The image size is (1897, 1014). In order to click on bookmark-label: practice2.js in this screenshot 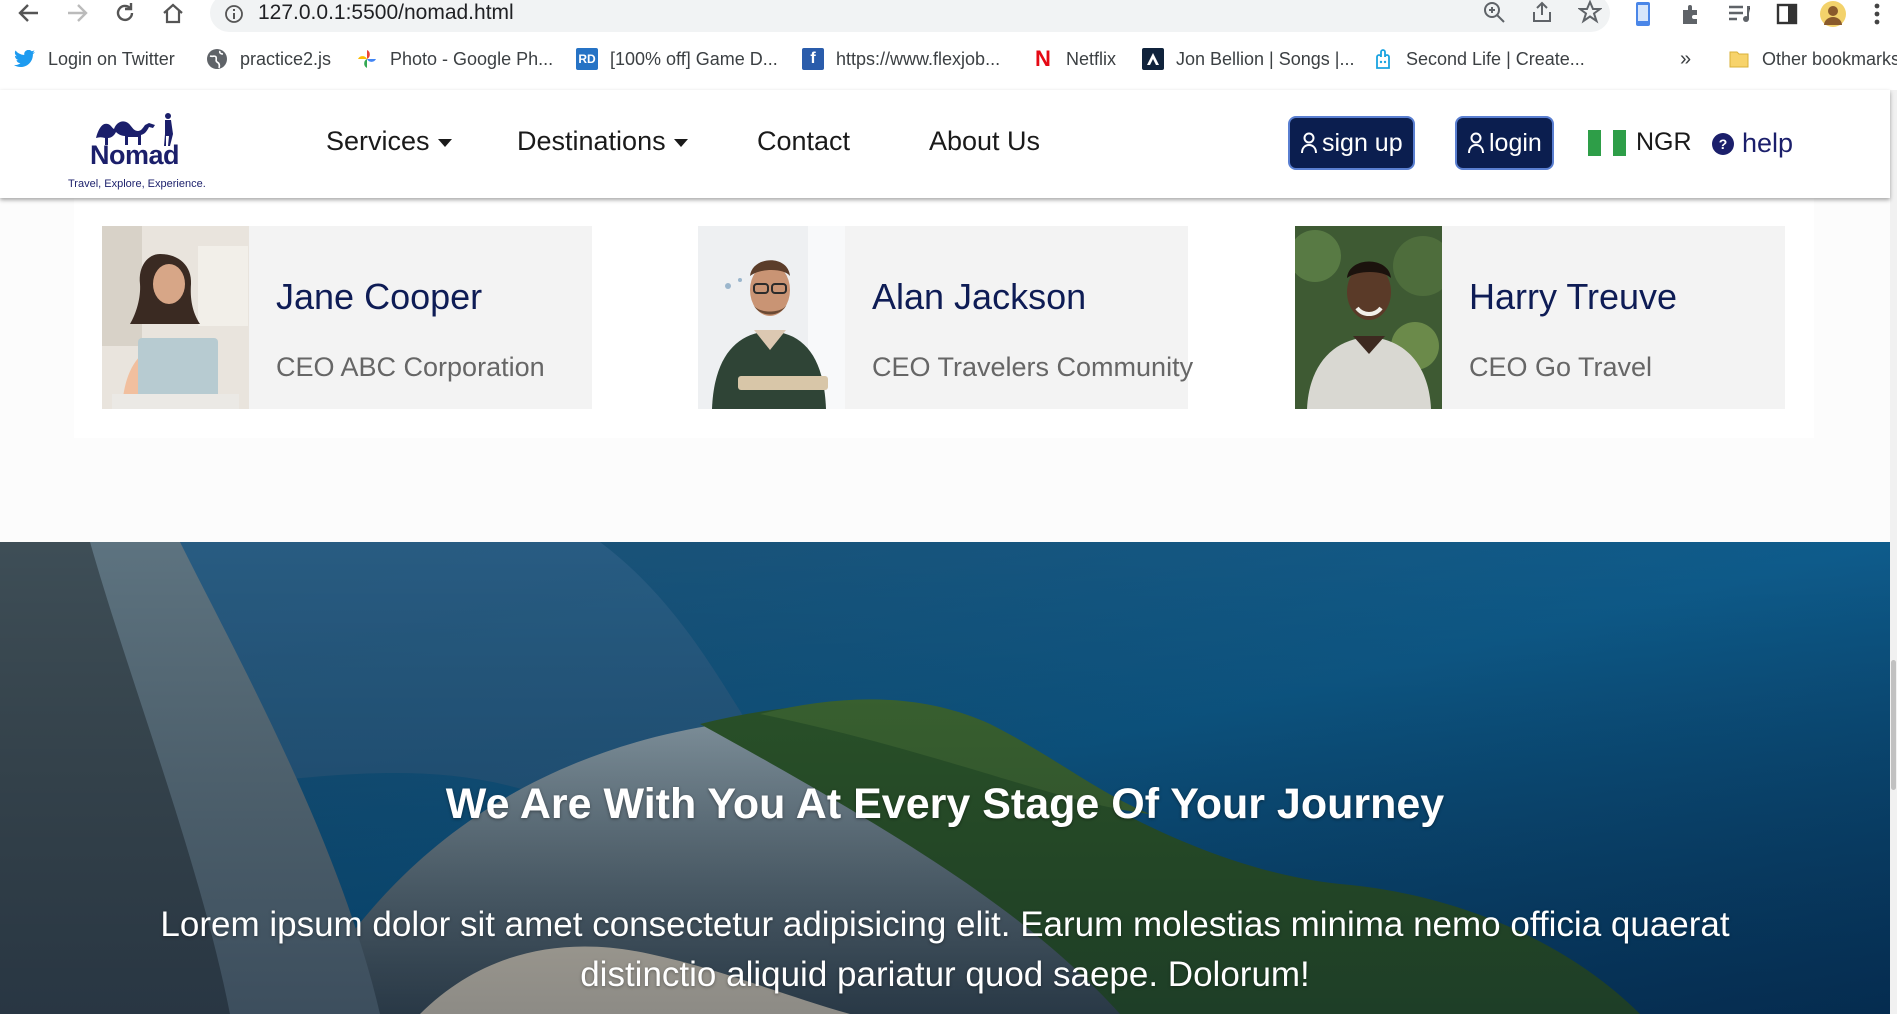, I will do `click(286, 58)`.